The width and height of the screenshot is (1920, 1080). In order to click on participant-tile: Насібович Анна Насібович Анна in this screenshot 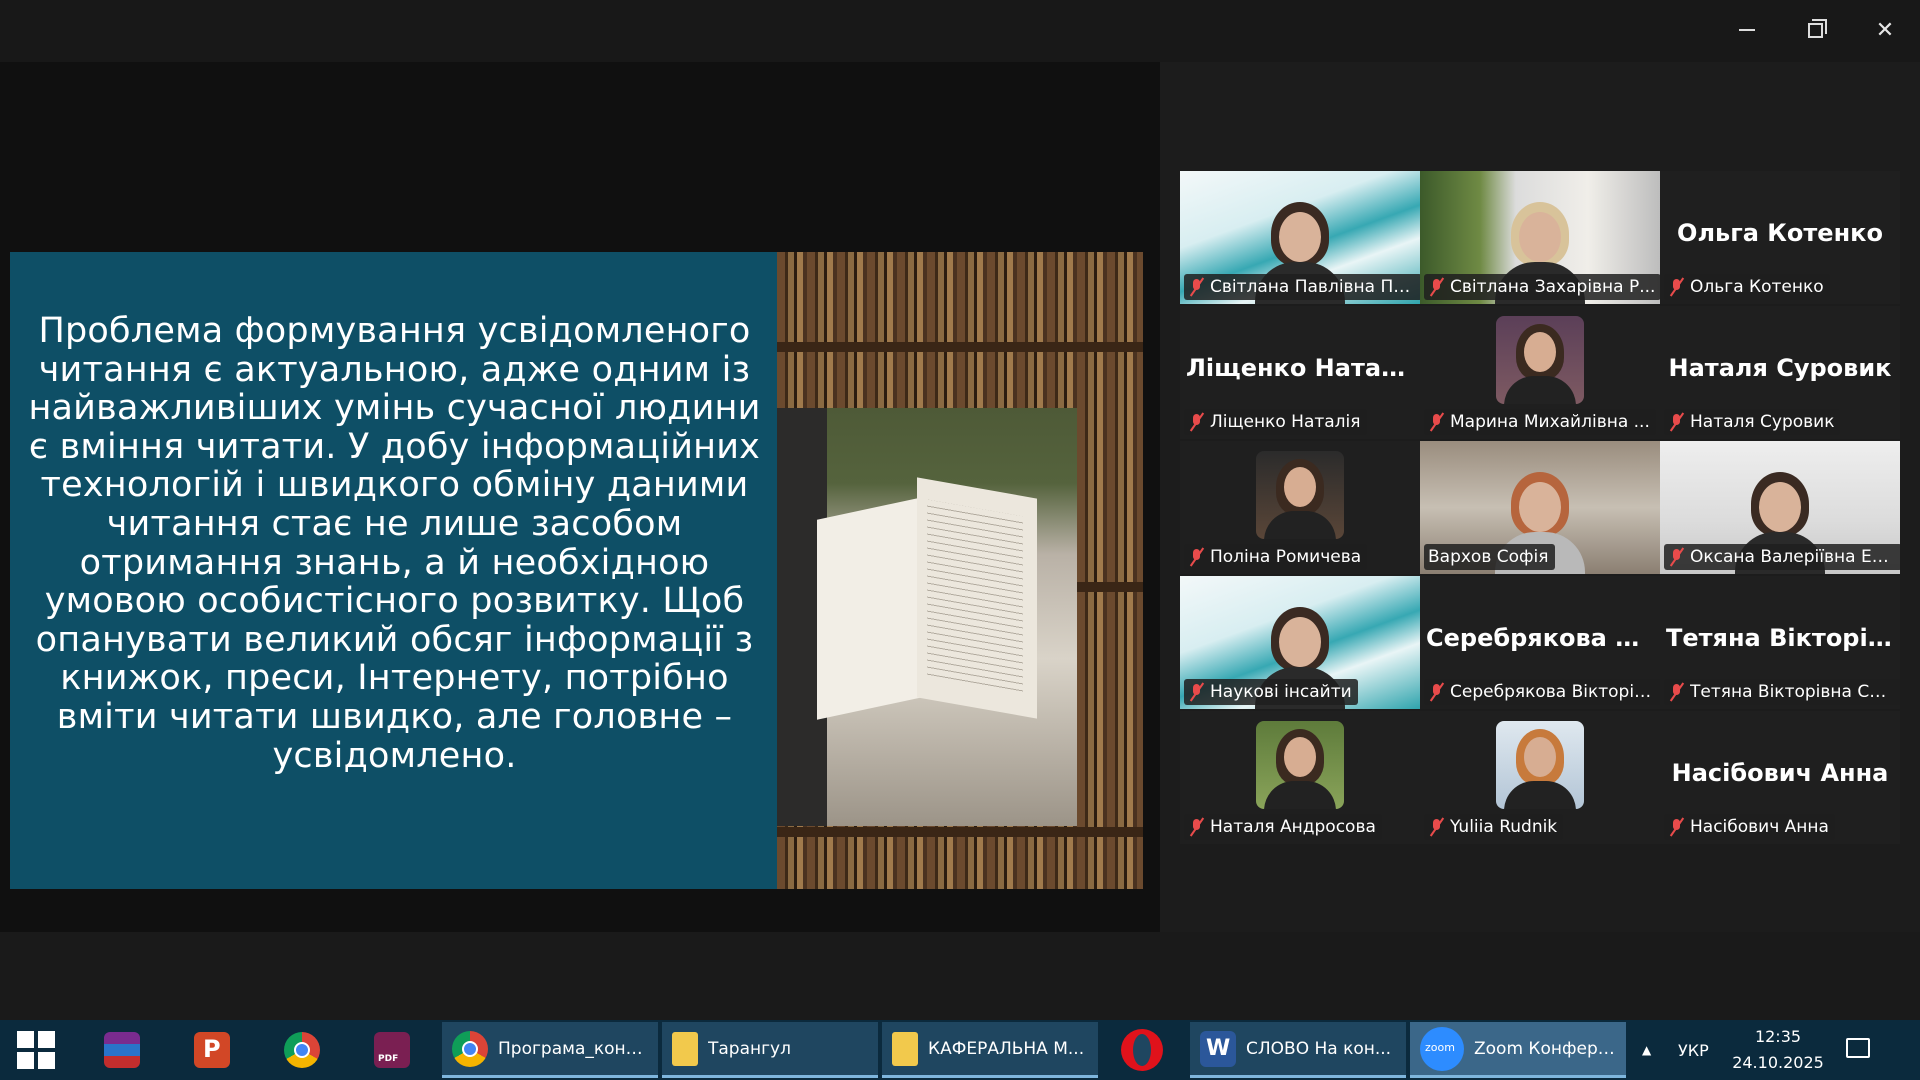, I will do `click(1780, 777)`.